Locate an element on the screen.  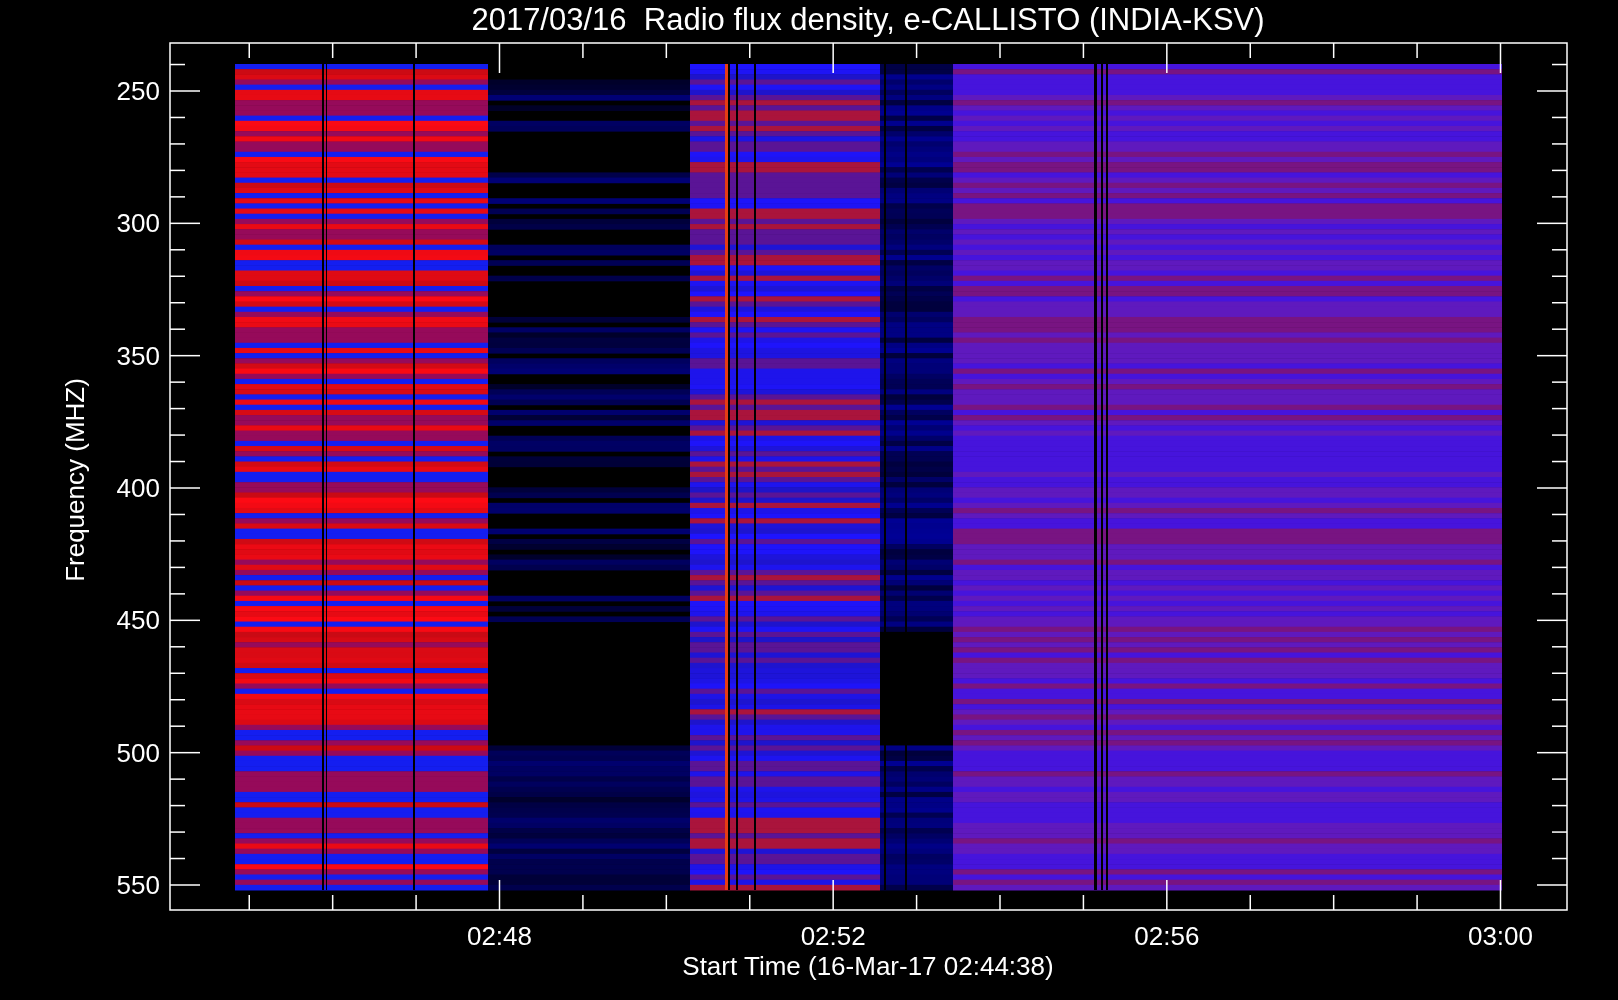
x-tick-label: 02:52 is located at coordinates (833, 936).